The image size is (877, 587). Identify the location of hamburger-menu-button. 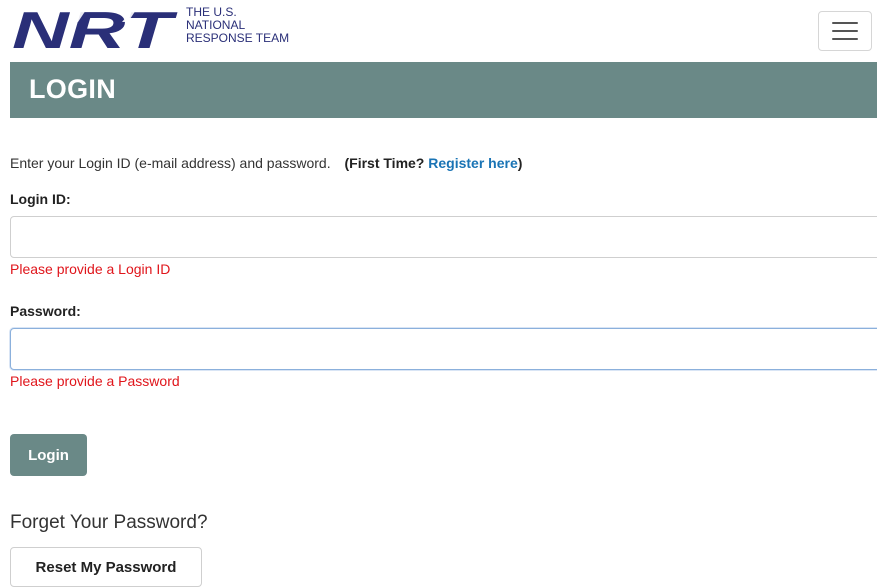
(845, 31).